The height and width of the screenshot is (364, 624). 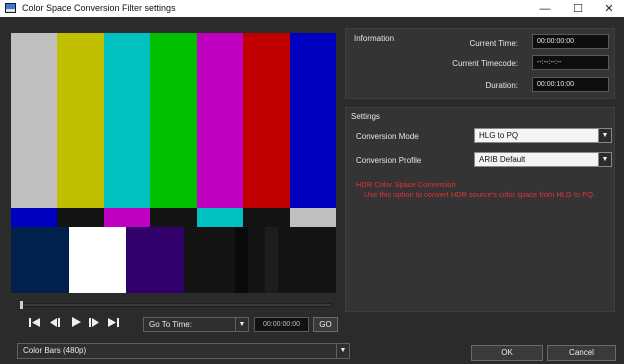 What do you see at coordinates (389, 160) in the screenshot?
I see `conversion-profile-label: Conversion Profile` at bounding box center [389, 160].